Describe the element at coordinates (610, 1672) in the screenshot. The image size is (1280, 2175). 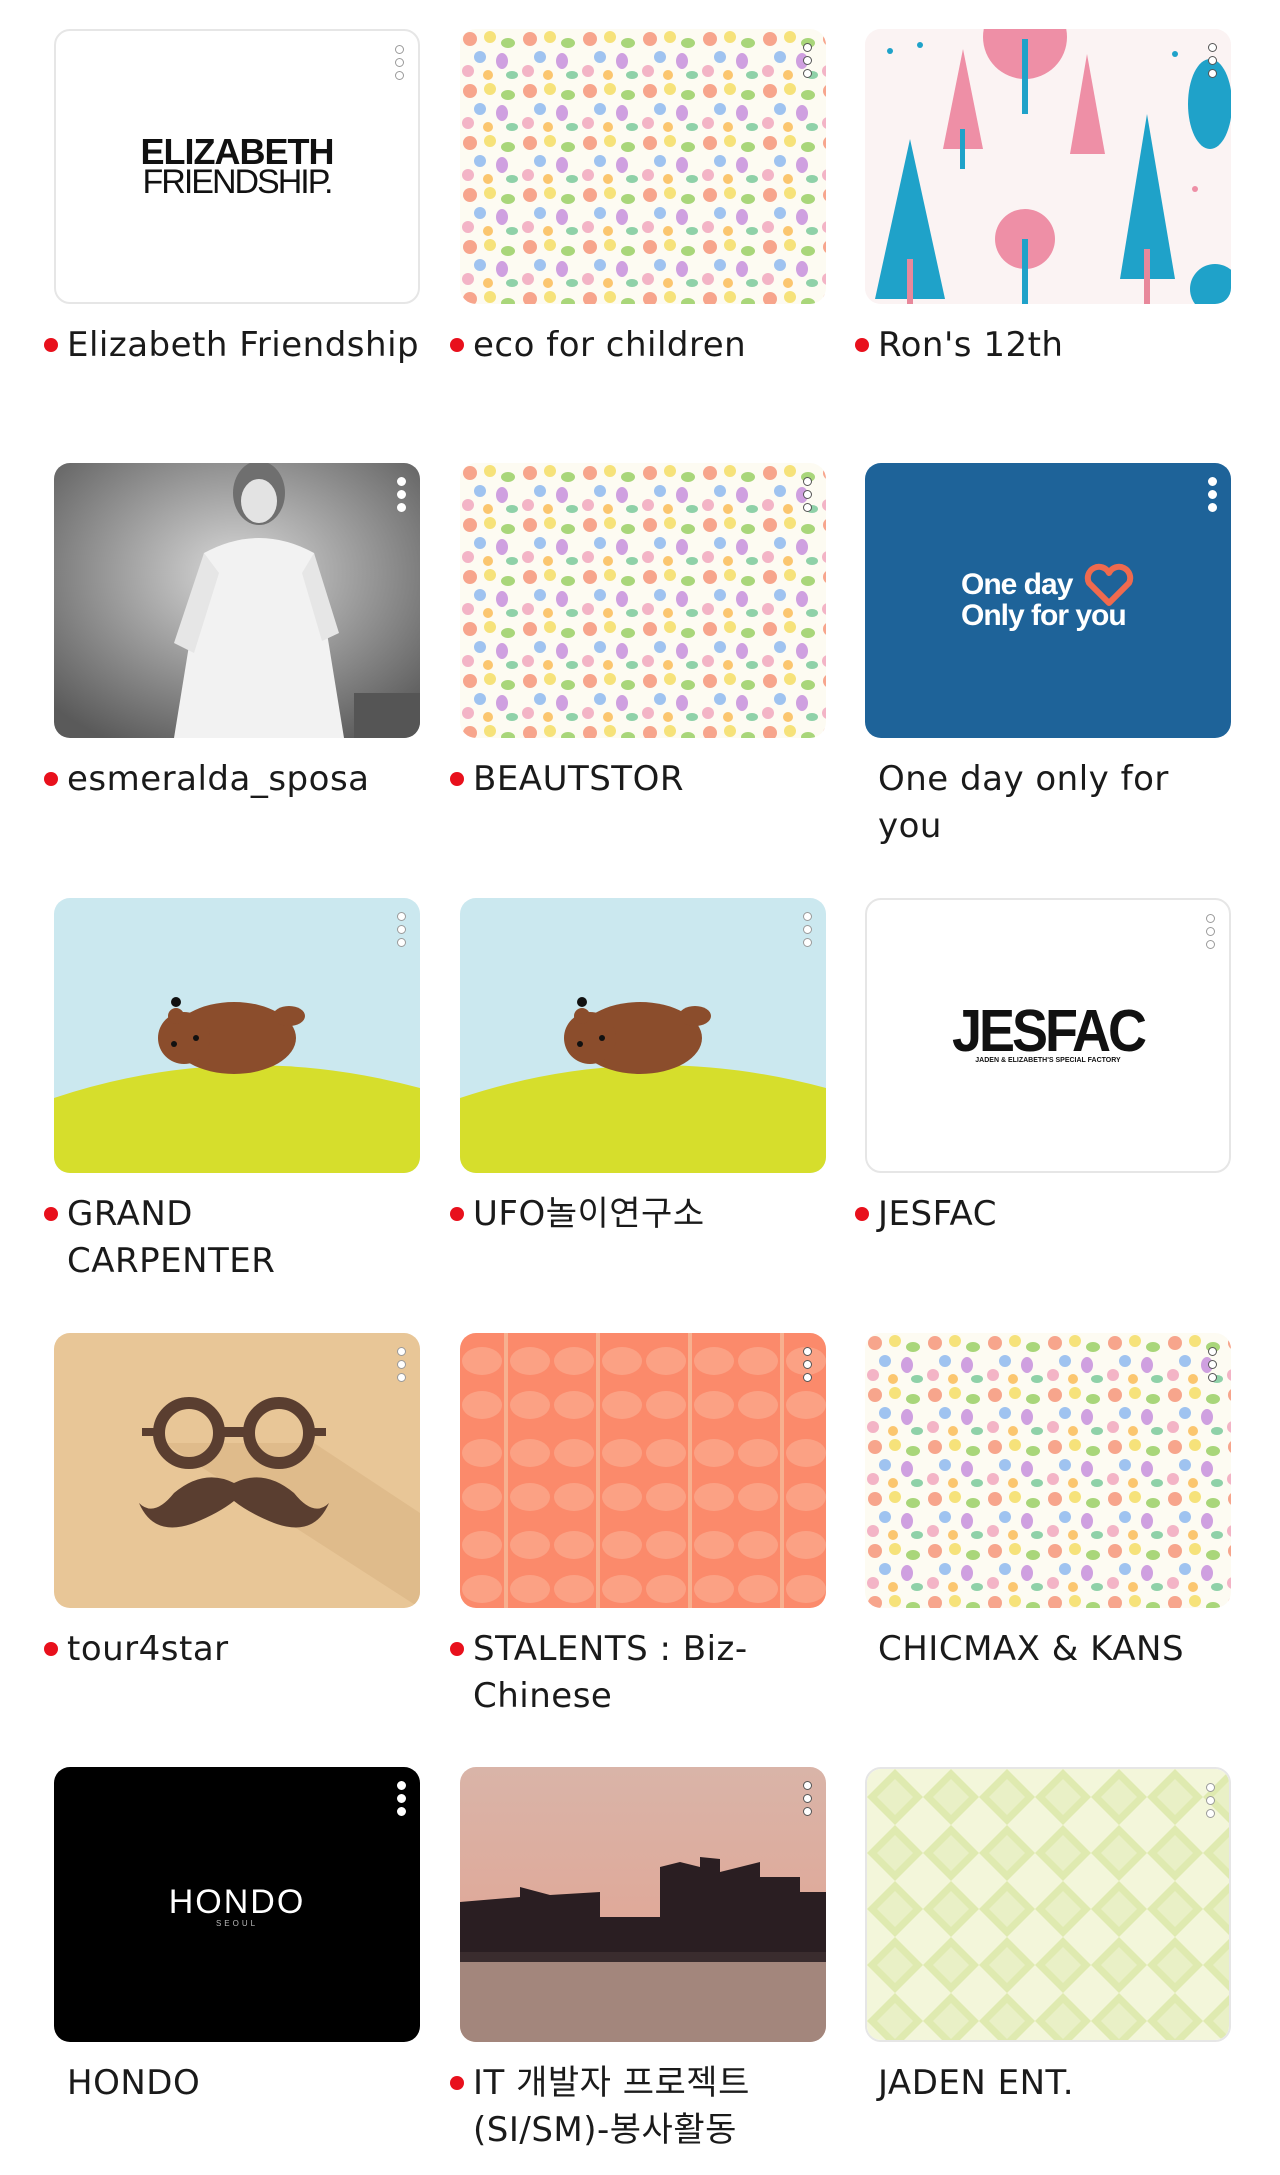
I see `channel-name: STALENTS : Biz-Chinese` at that location.